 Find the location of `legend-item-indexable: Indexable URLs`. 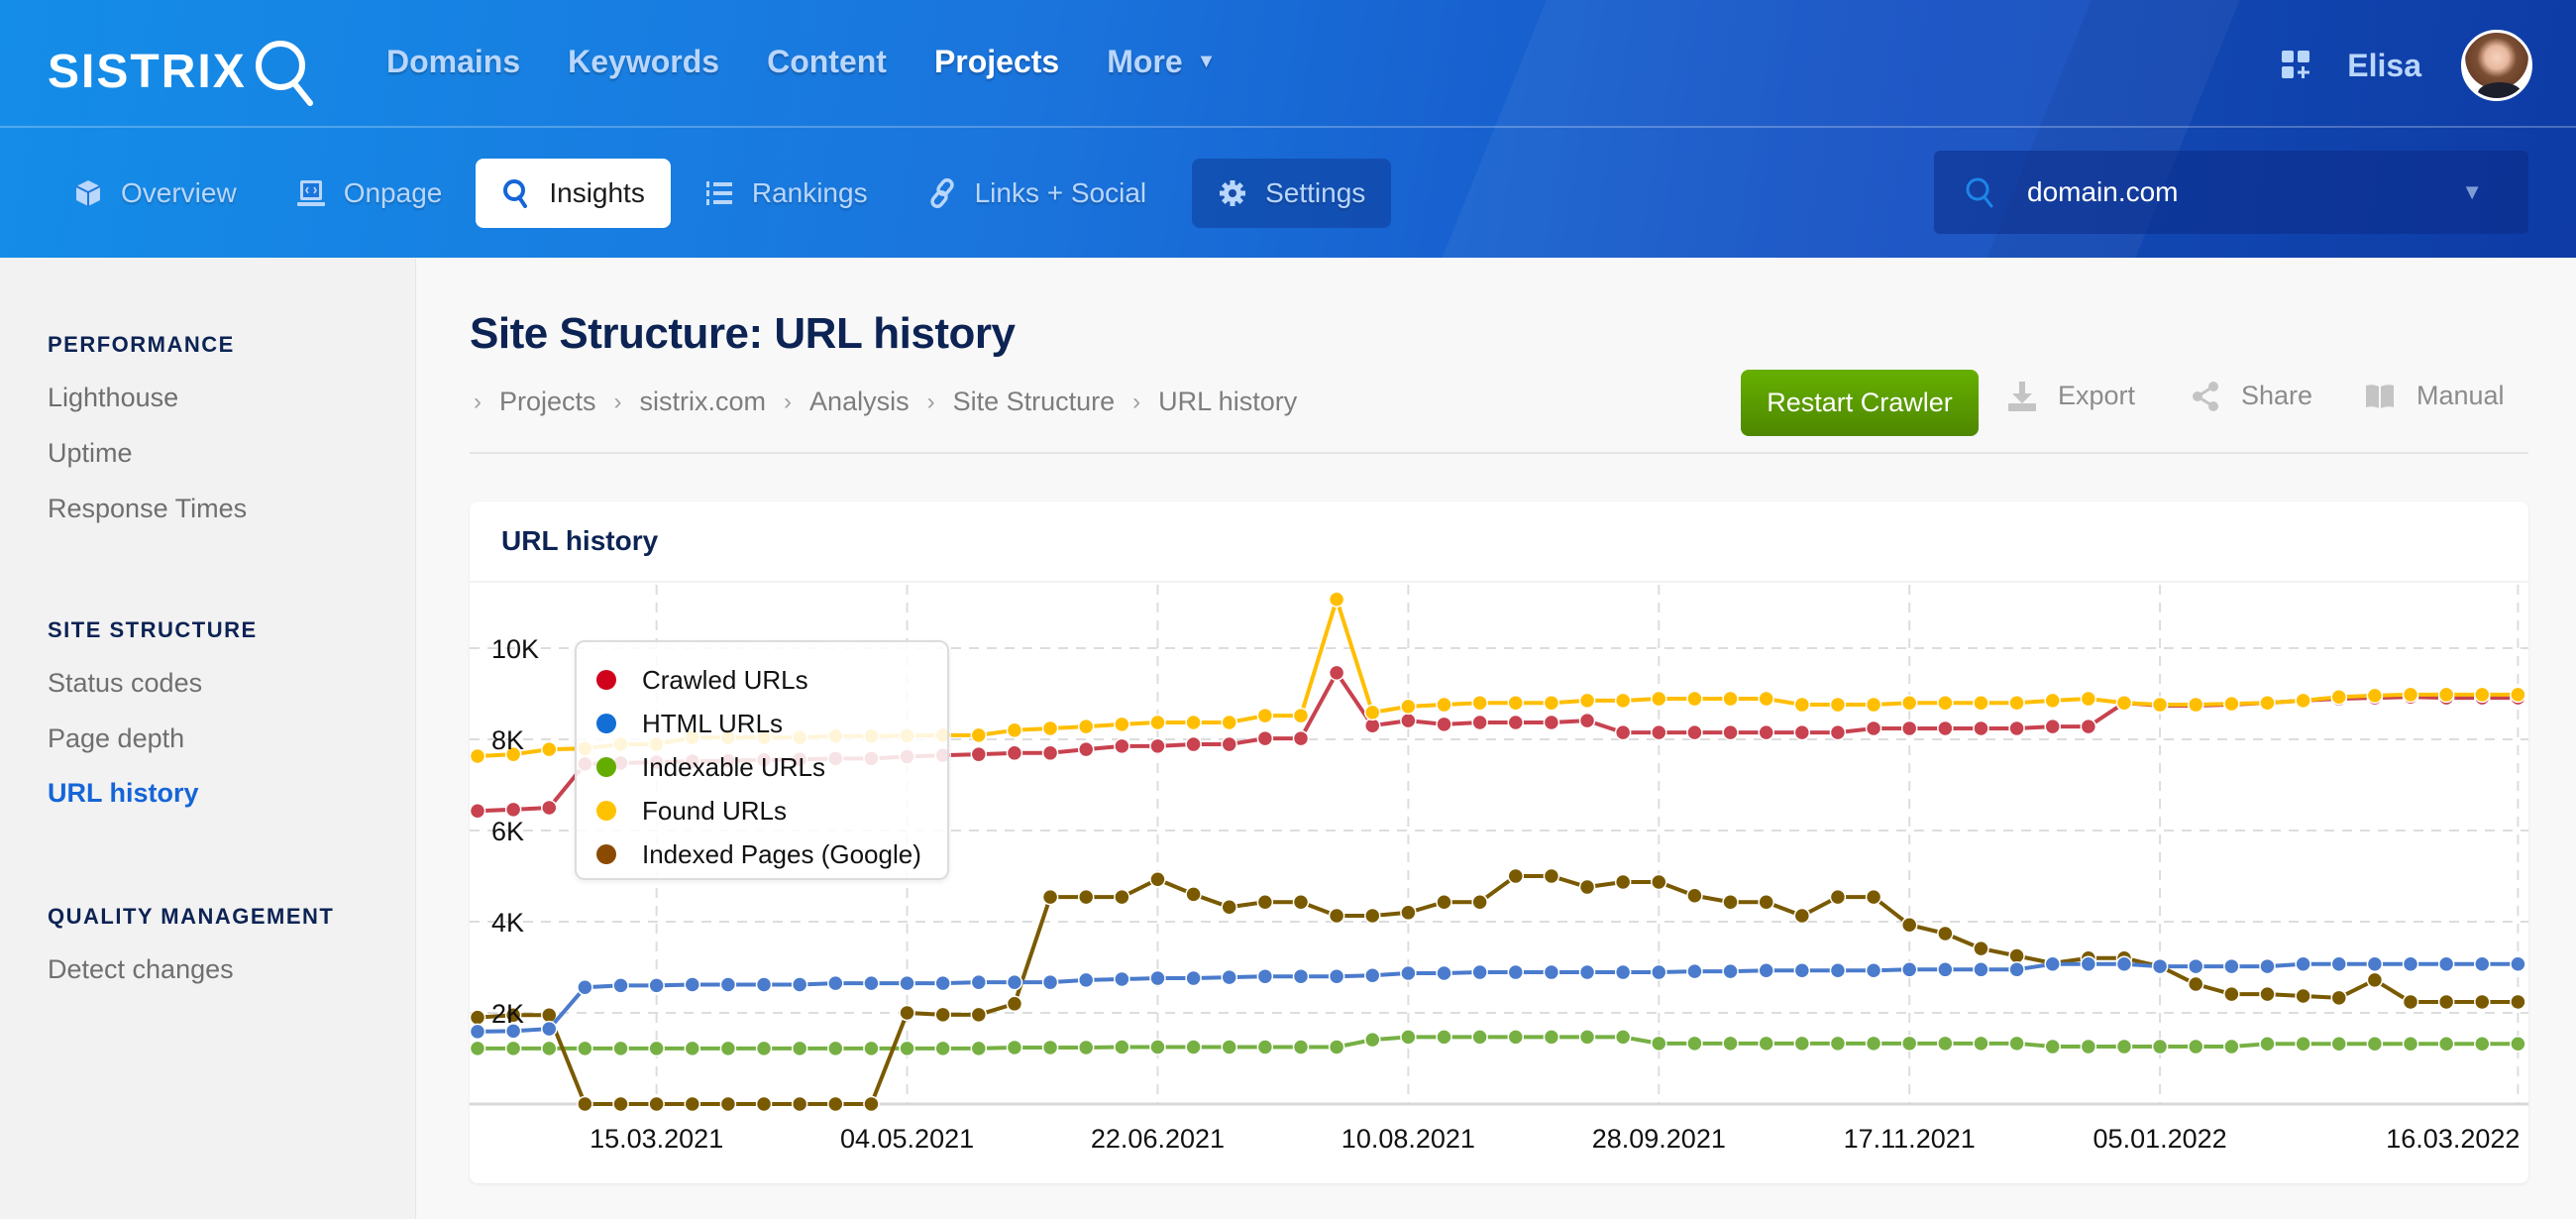

legend-item-indexable: Indexable URLs is located at coordinates (771, 767).